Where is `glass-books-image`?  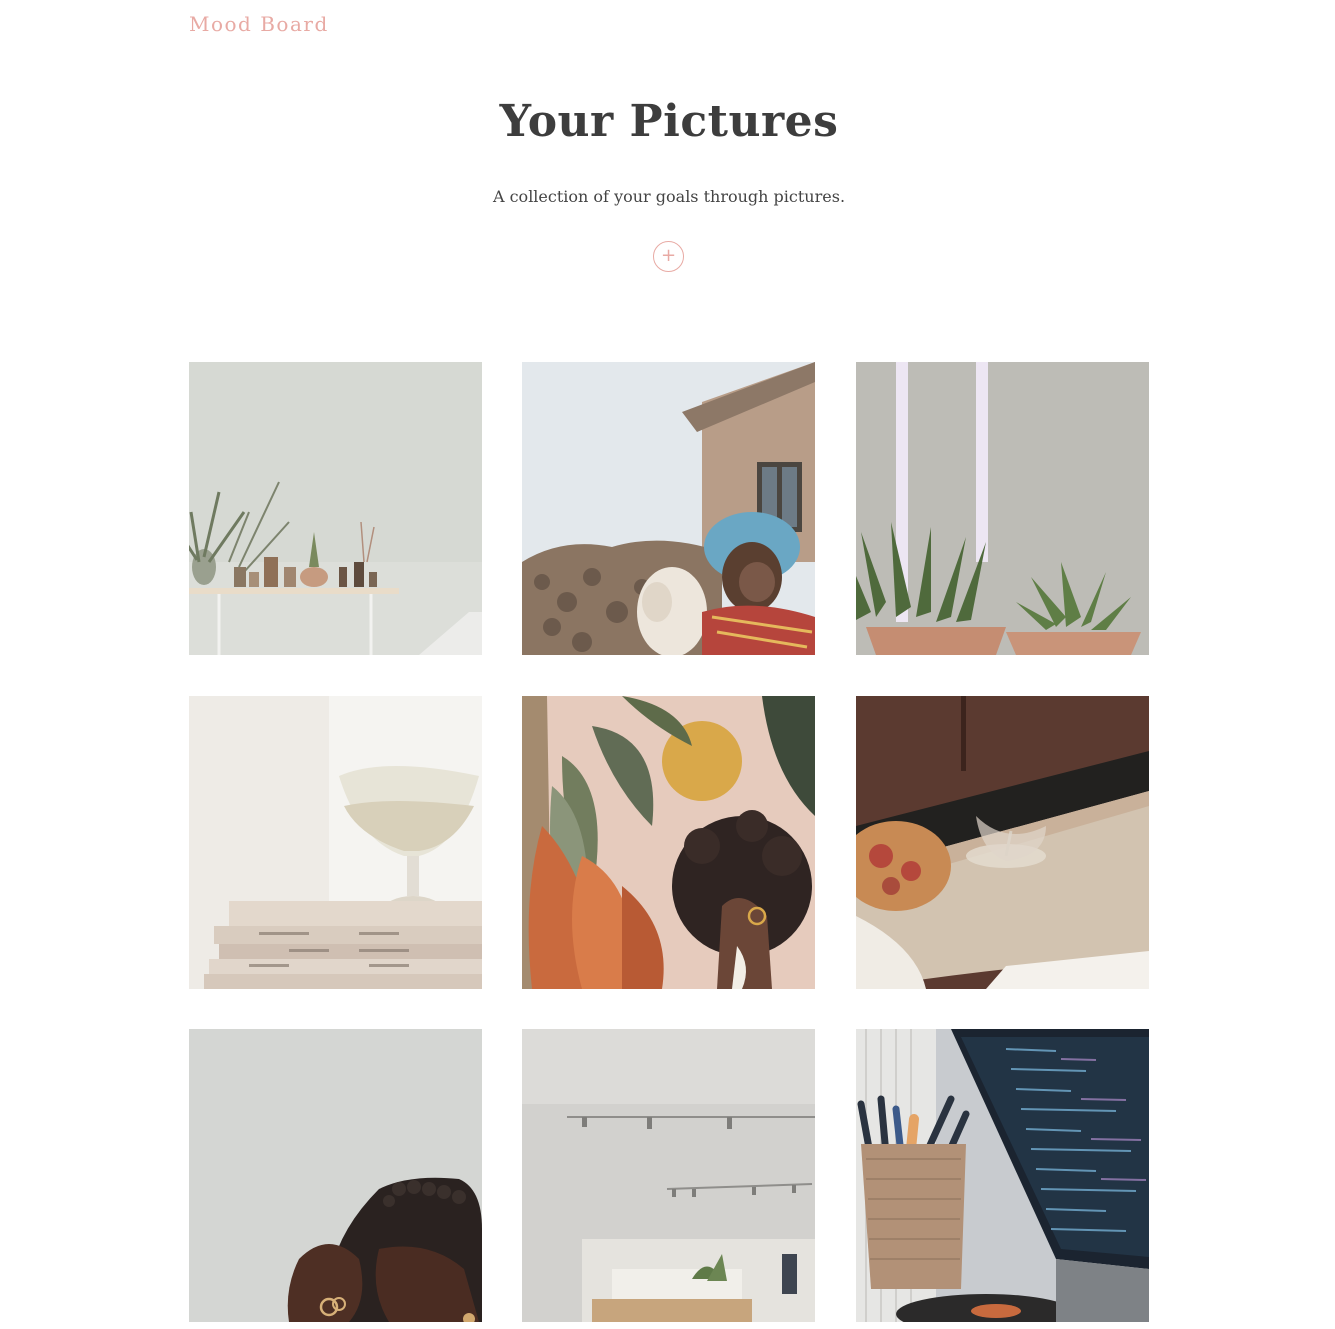 glass-books-image is located at coordinates (335, 842).